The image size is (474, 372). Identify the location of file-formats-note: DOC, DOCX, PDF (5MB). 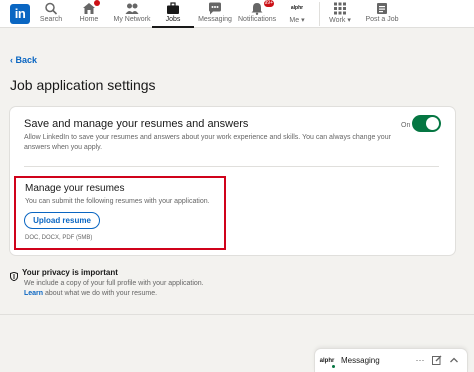
(59, 238).